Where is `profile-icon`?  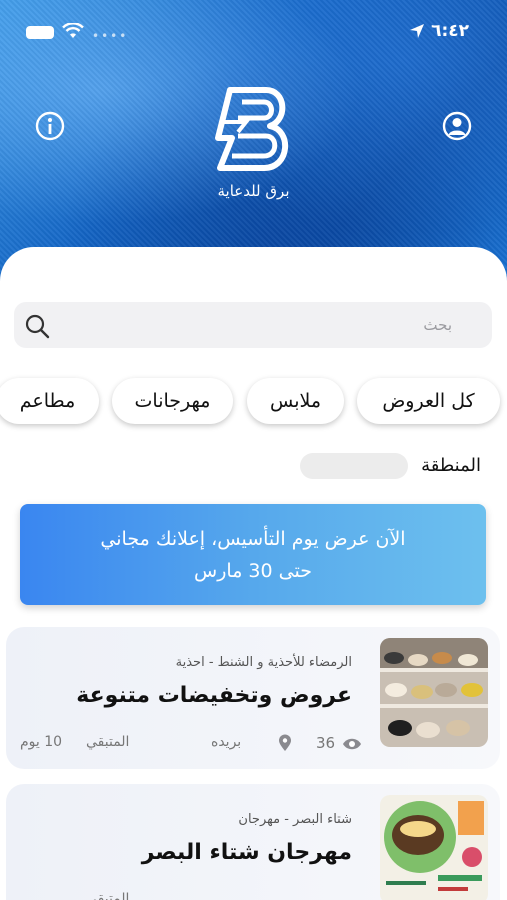
profile-icon is located at coordinates (457, 126).